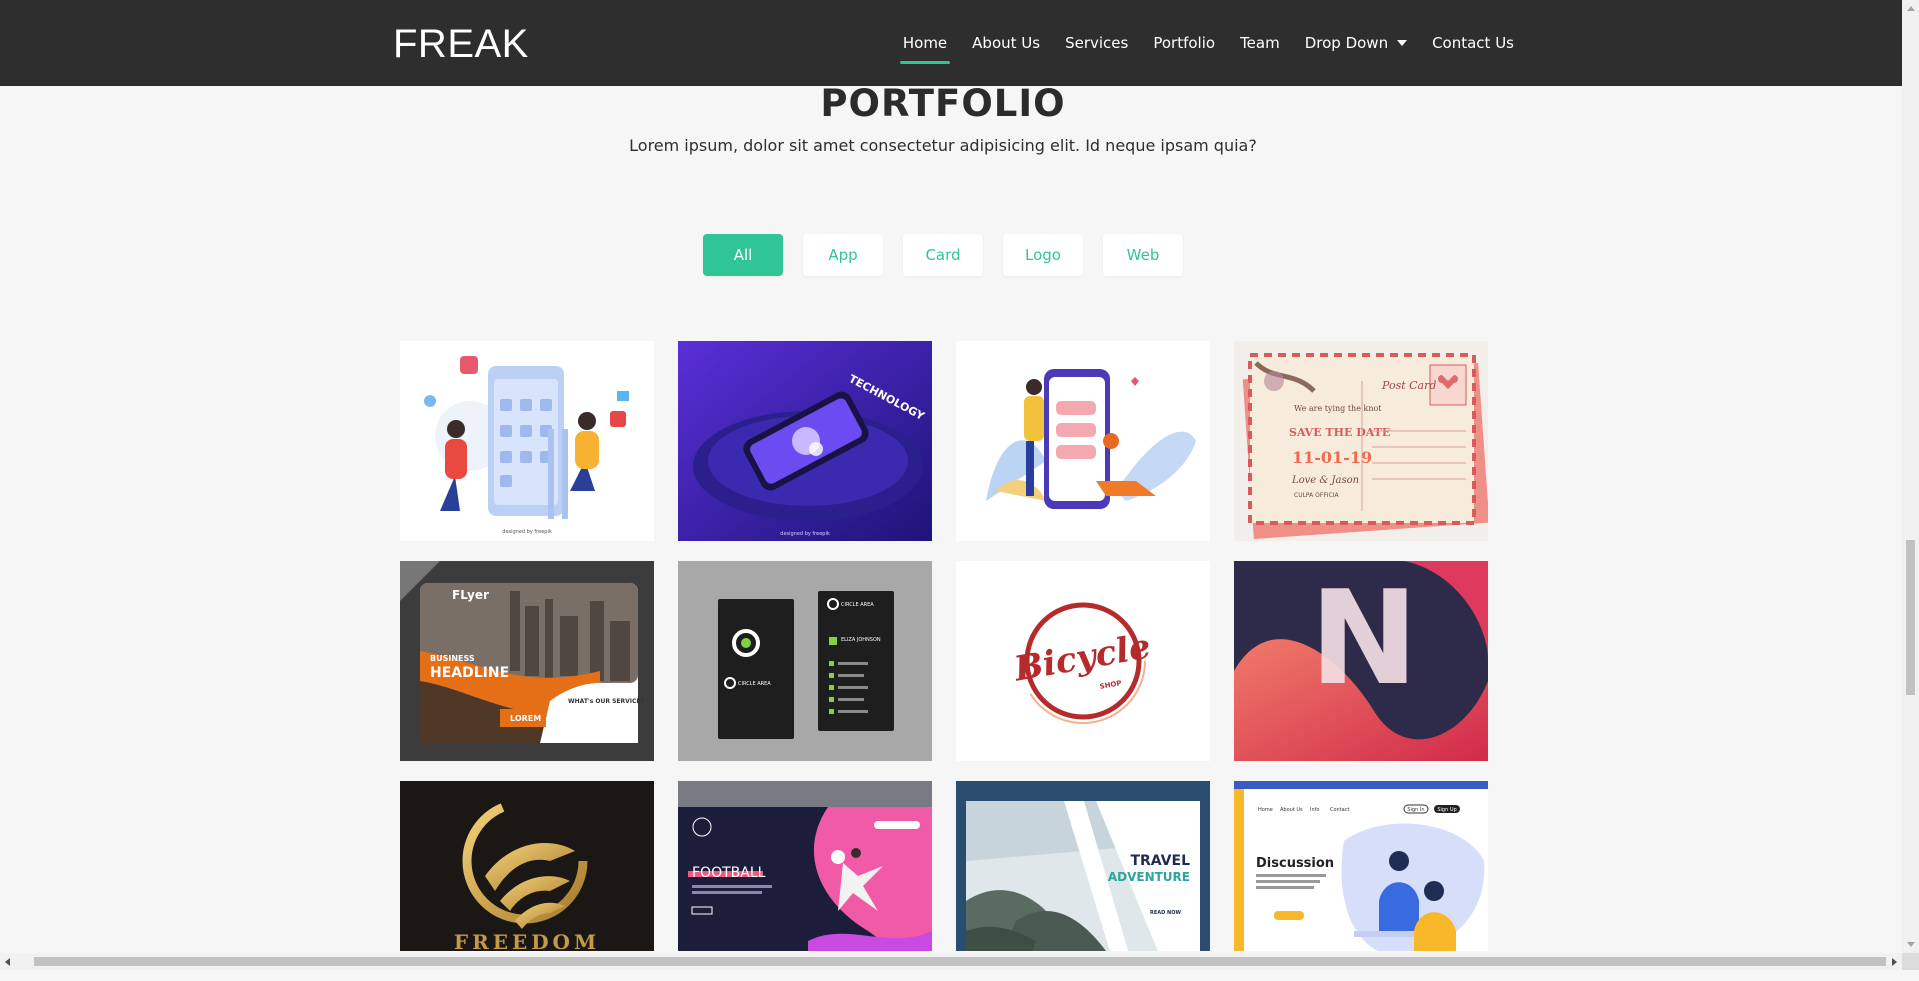  What do you see at coordinates (1184, 43) in the screenshot?
I see `nav-item-portfolio: Portfolio` at bounding box center [1184, 43].